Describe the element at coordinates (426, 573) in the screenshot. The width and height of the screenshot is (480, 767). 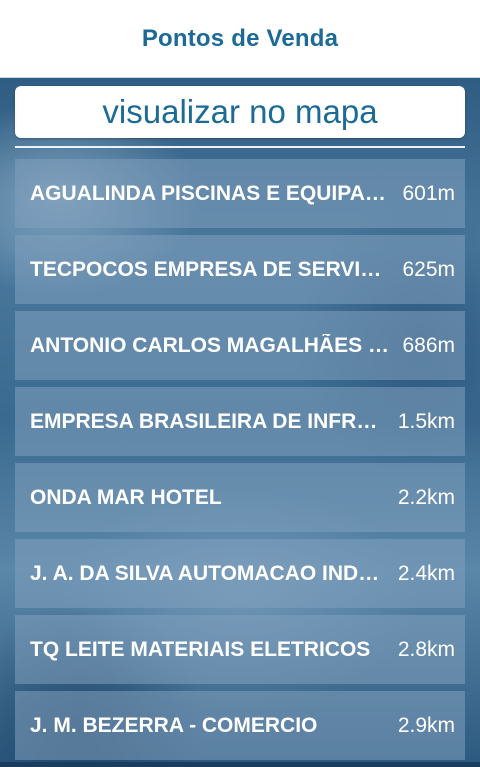
I see `store-distance: 2.4km` at that location.